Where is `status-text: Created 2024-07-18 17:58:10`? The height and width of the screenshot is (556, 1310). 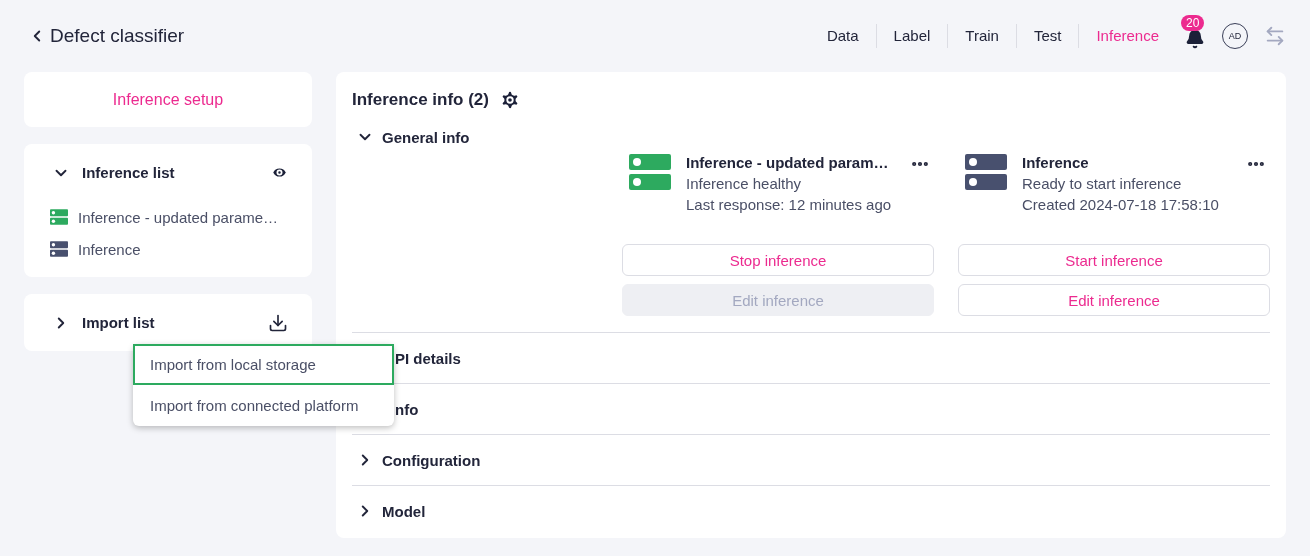 status-text: Created 2024-07-18 17:58:10 is located at coordinates (1121, 204).